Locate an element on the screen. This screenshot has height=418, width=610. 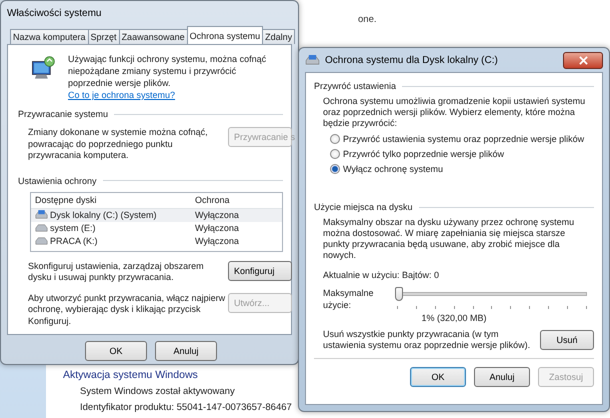
column-header: Dostępne dyski is located at coordinates (115, 200).